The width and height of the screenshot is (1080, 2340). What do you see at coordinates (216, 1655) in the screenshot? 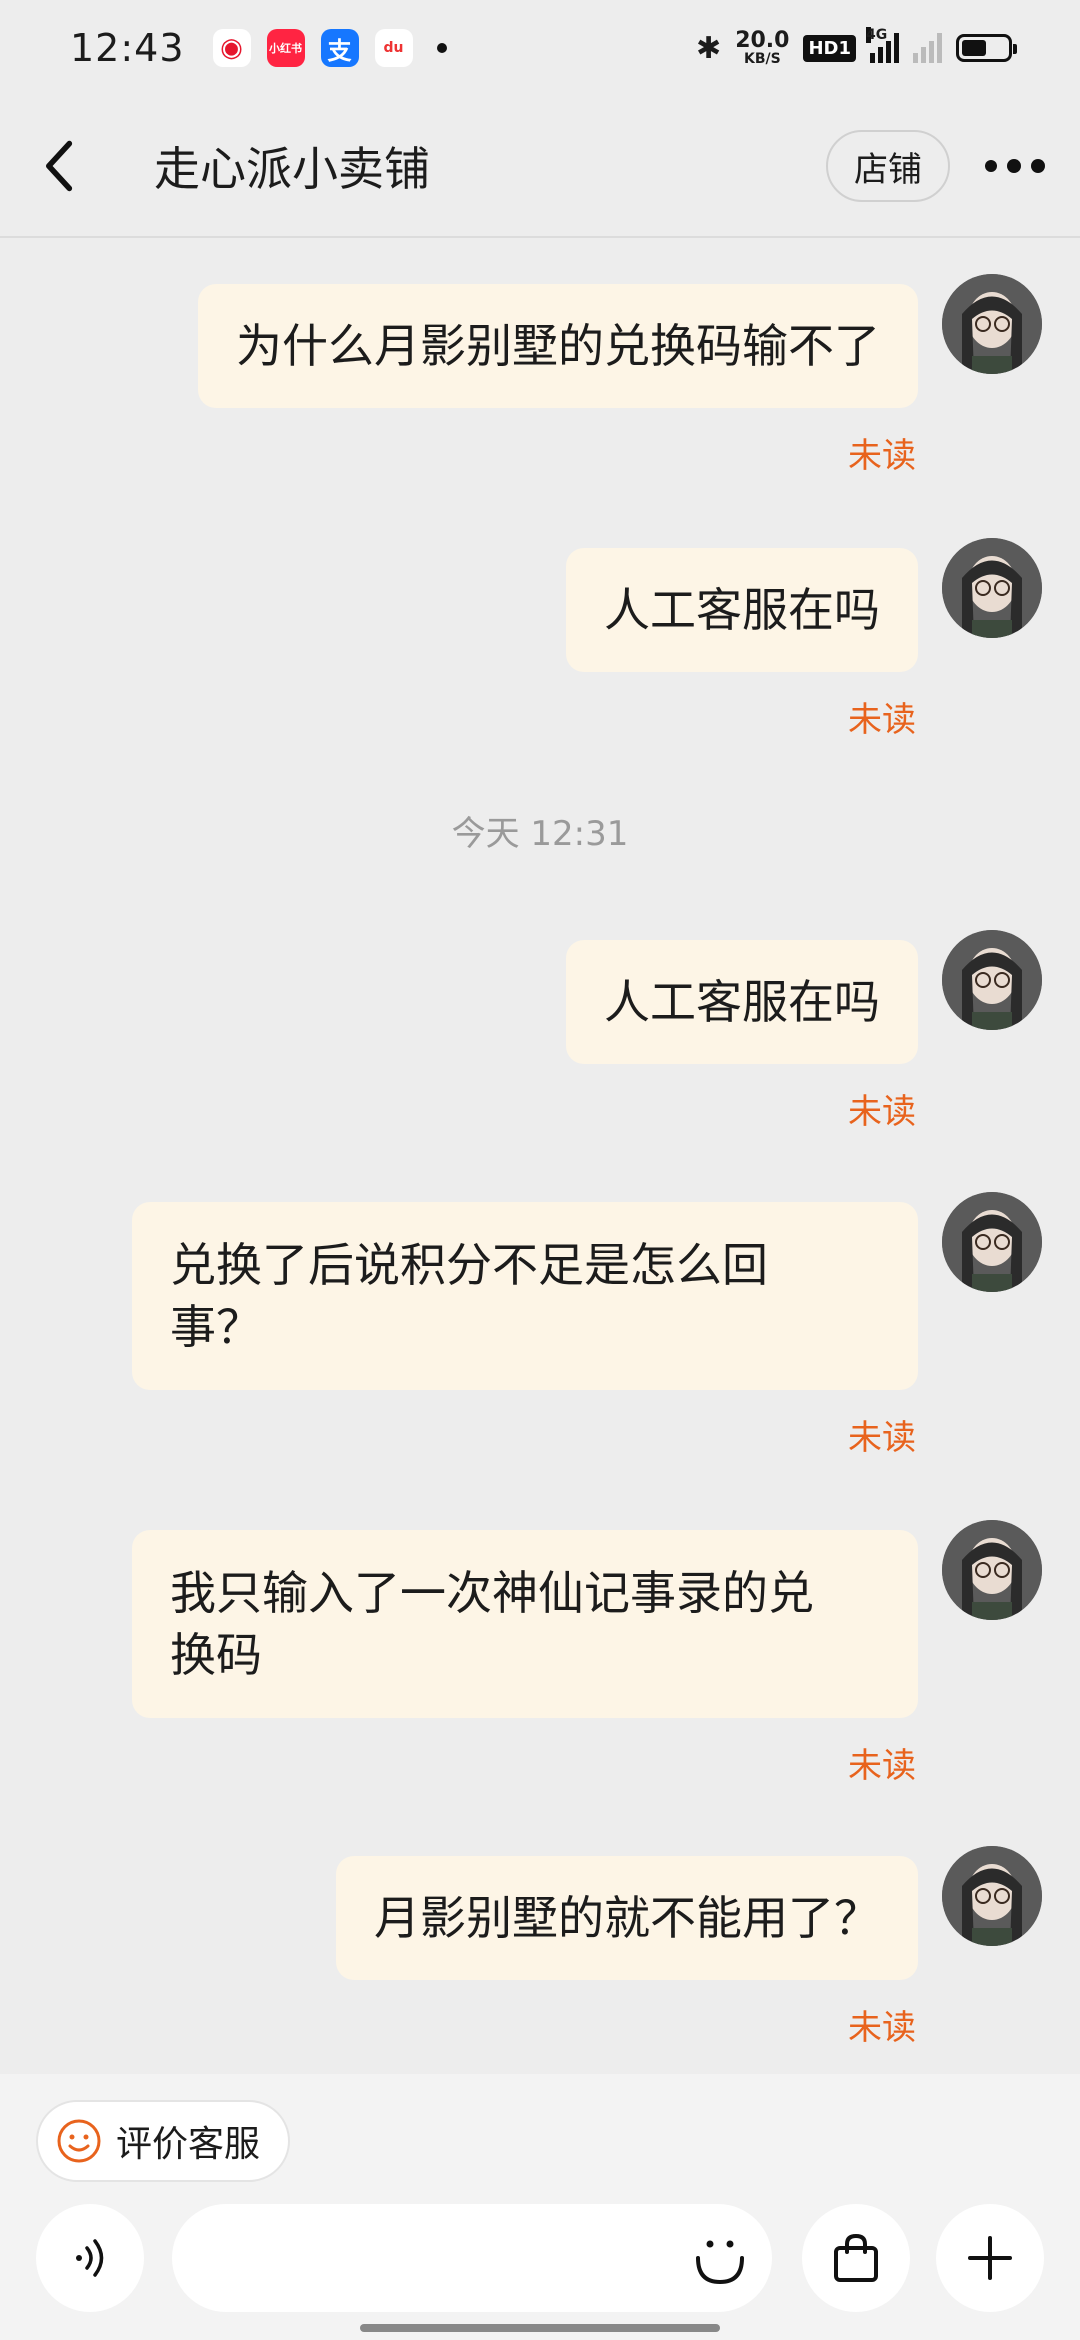
I see `message-text-line: 换码` at bounding box center [216, 1655].